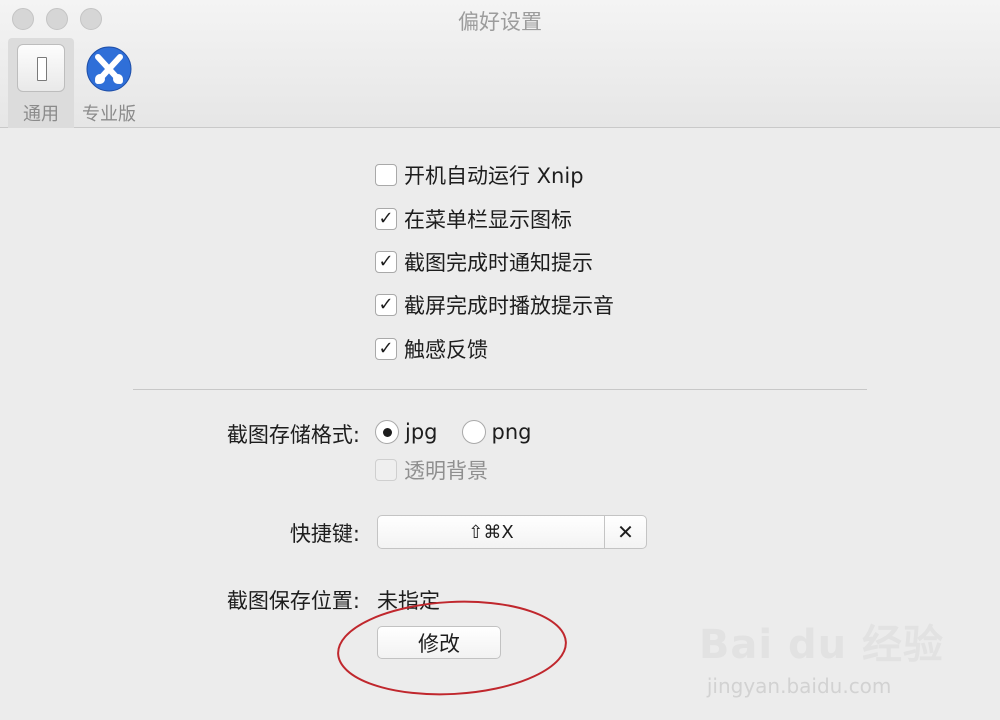 This screenshot has width=1000, height=720. I want to click on option-label: 在菜单栏显示图标, so click(488, 220).